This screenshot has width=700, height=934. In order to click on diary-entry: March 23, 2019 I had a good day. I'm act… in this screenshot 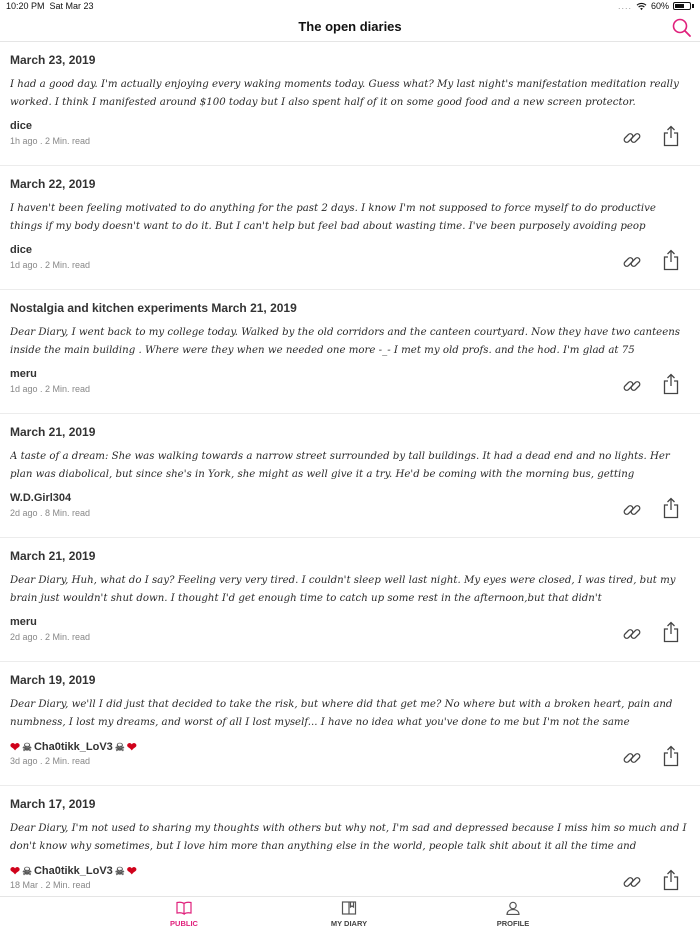, I will do `click(350, 104)`.